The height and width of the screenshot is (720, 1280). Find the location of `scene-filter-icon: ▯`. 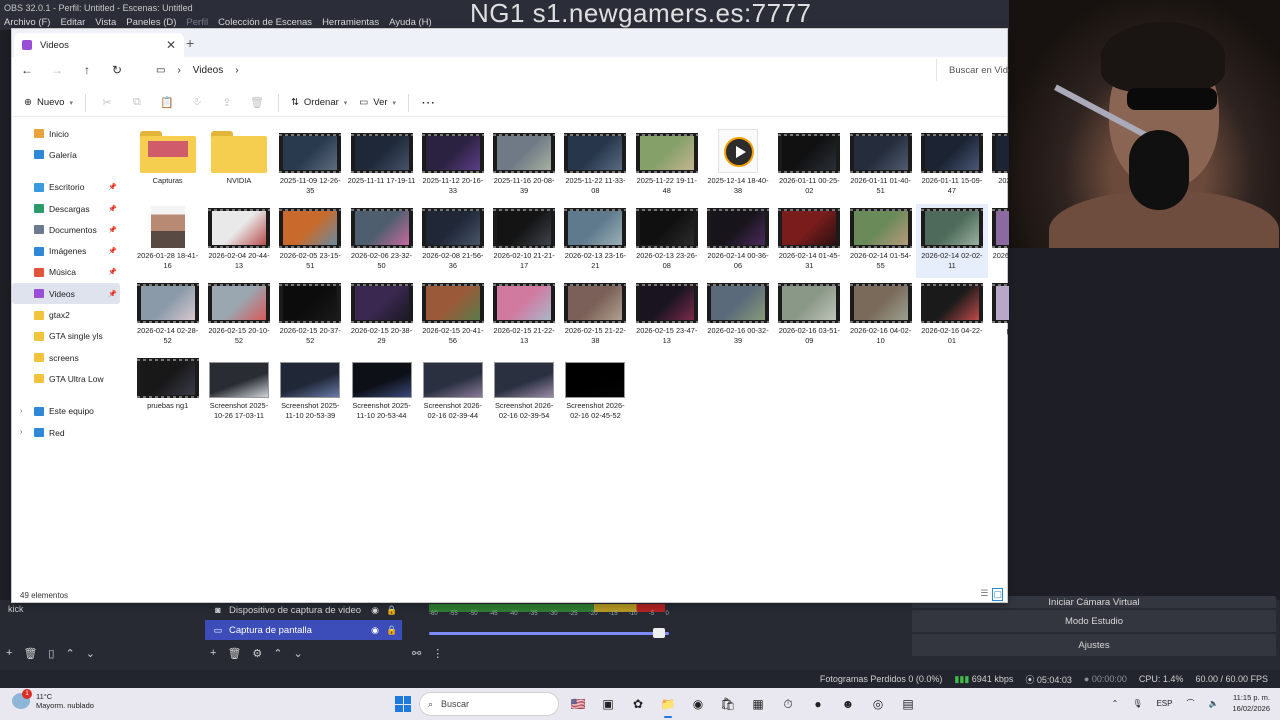

scene-filter-icon: ▯ is located at coordinates (51, 653).